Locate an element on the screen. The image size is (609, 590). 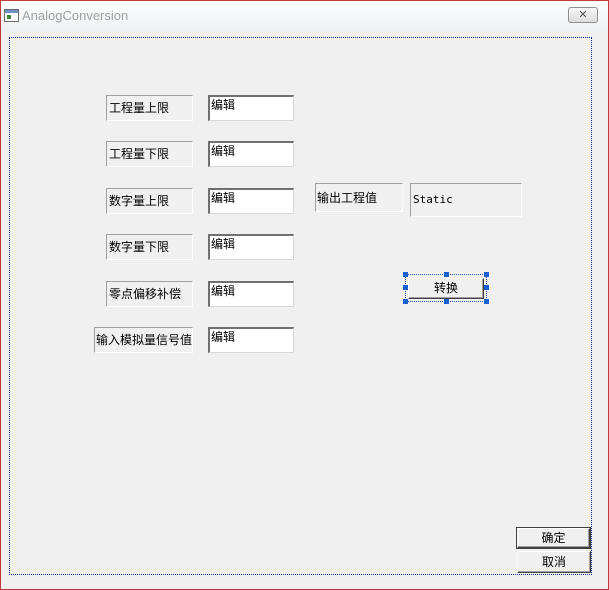
analog-input-field: 编辑 is located at coordinates (251, 340).